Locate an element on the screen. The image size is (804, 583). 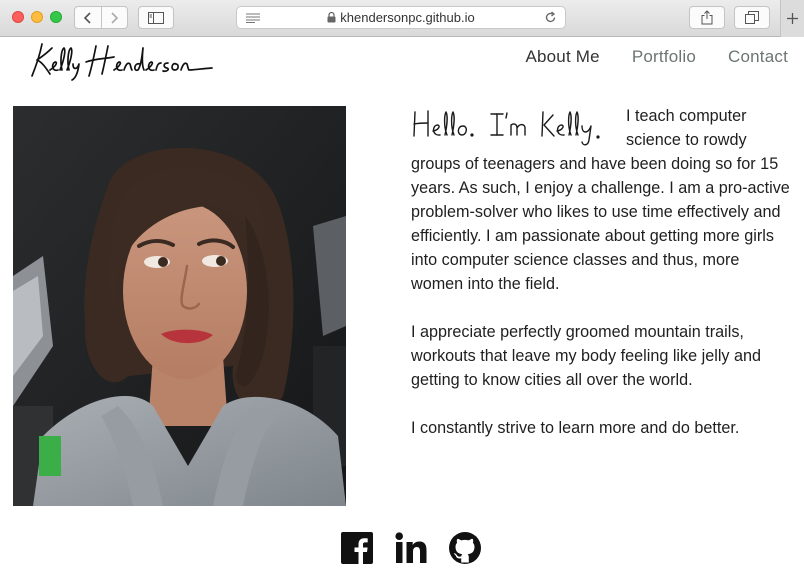
site-nav: About Me Portfolio Contact is located at coordinates (656, 57).